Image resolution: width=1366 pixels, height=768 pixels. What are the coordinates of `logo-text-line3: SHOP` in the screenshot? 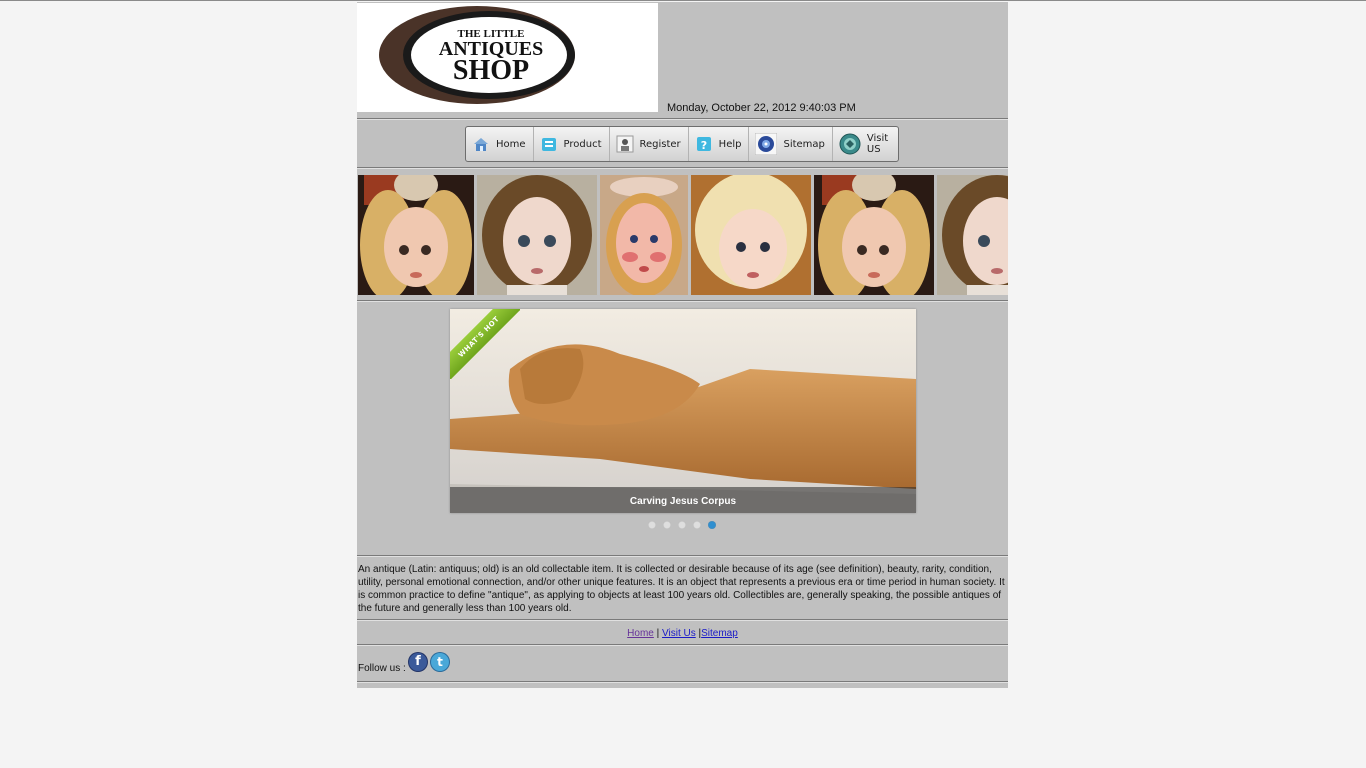 It's located at (491, 70).